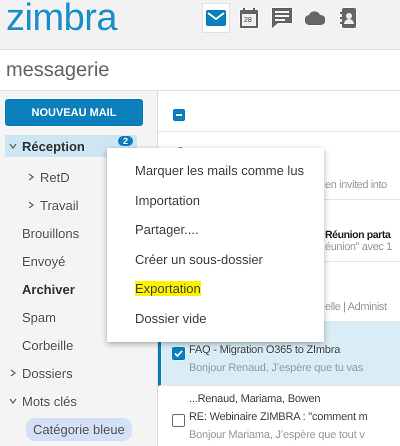  Describe the element at coordinates (71, 177) in the screenshot. I see `folder-item: RetD` at that location.